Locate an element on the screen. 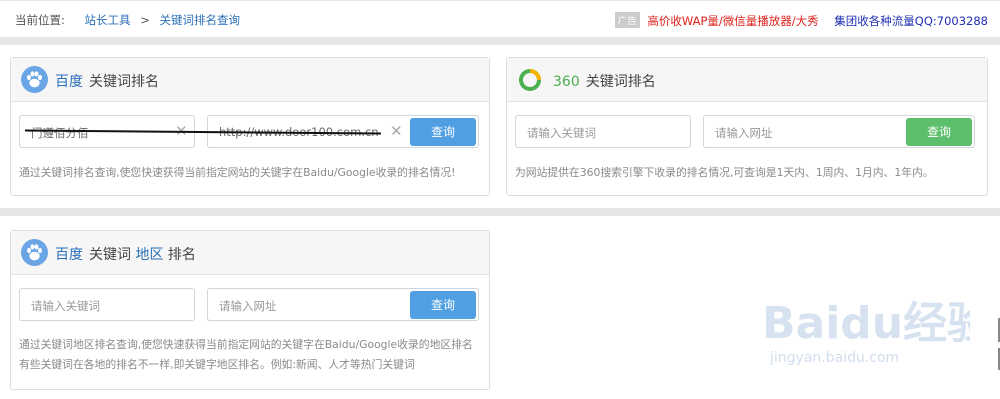 Image resolution: width=1000 pixels, height=399 pixels. breadcrumb-prefix: 当前位置: is located at coordinates (40, 20).